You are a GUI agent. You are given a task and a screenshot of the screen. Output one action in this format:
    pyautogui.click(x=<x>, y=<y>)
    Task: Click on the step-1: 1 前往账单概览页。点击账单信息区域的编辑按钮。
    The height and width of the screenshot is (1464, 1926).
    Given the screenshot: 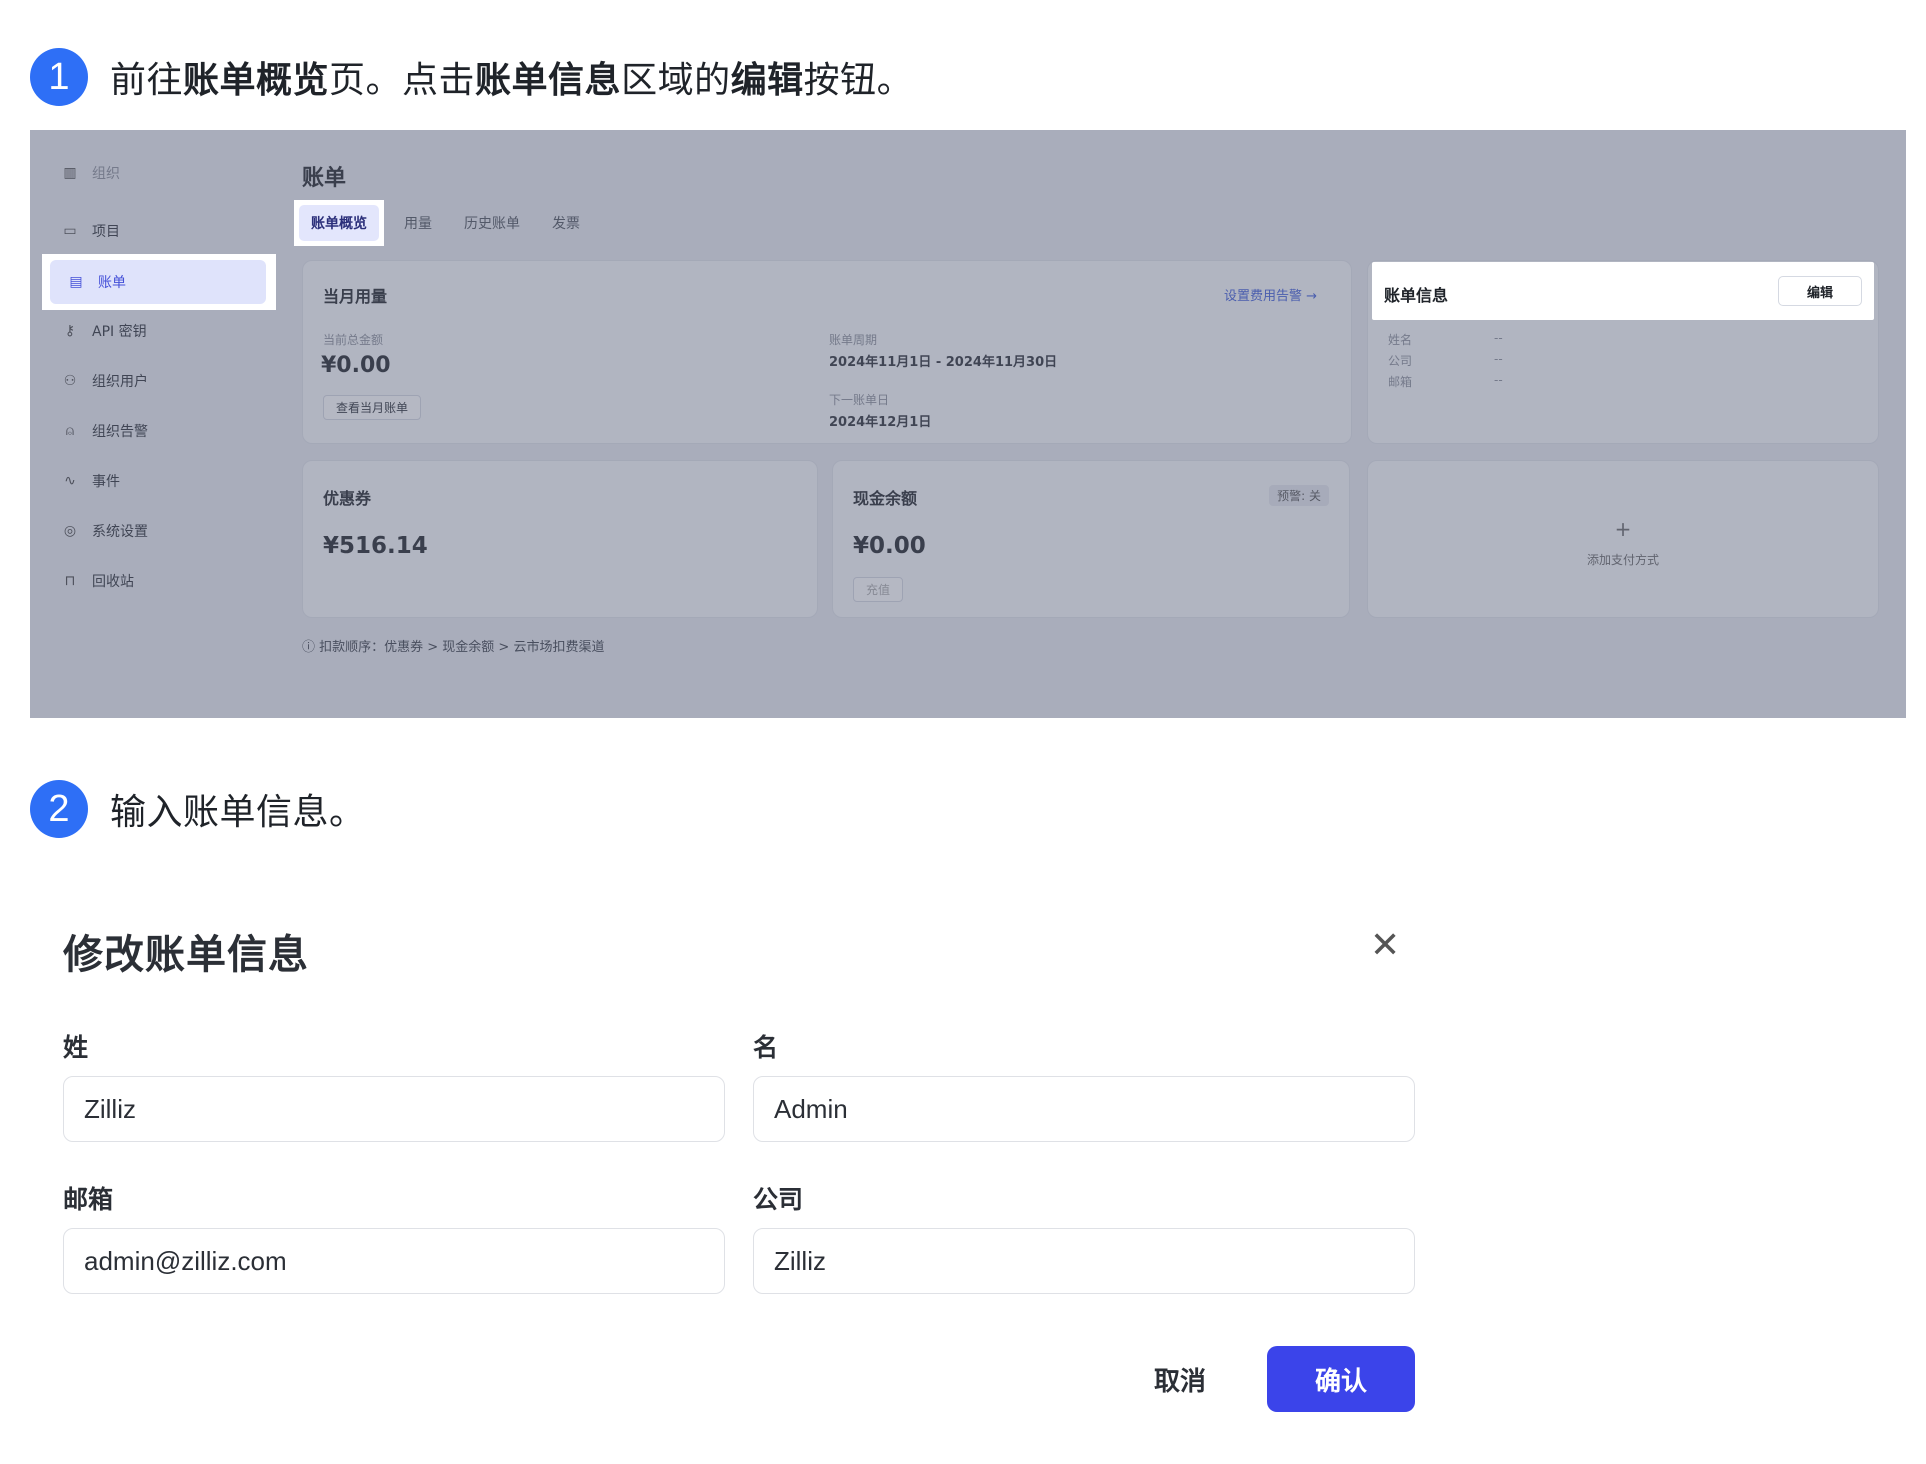 What is the action you would take?
    pyautogui.click(x=471, y=77)
    